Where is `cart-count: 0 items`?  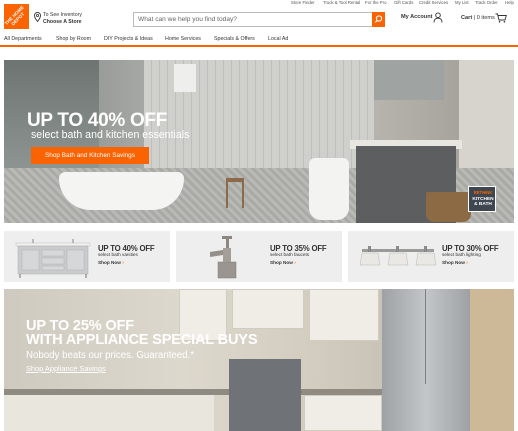
cart-count: 0 items is located at coordinates (485, 18).